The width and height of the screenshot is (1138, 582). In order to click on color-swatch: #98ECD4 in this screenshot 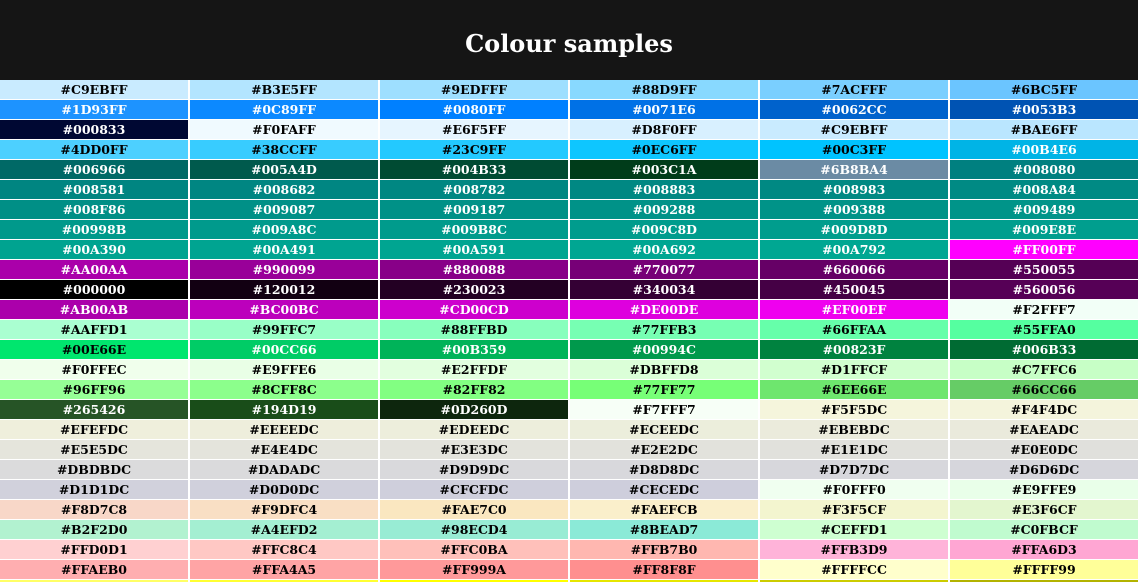, I will do `click(474, 529)`.